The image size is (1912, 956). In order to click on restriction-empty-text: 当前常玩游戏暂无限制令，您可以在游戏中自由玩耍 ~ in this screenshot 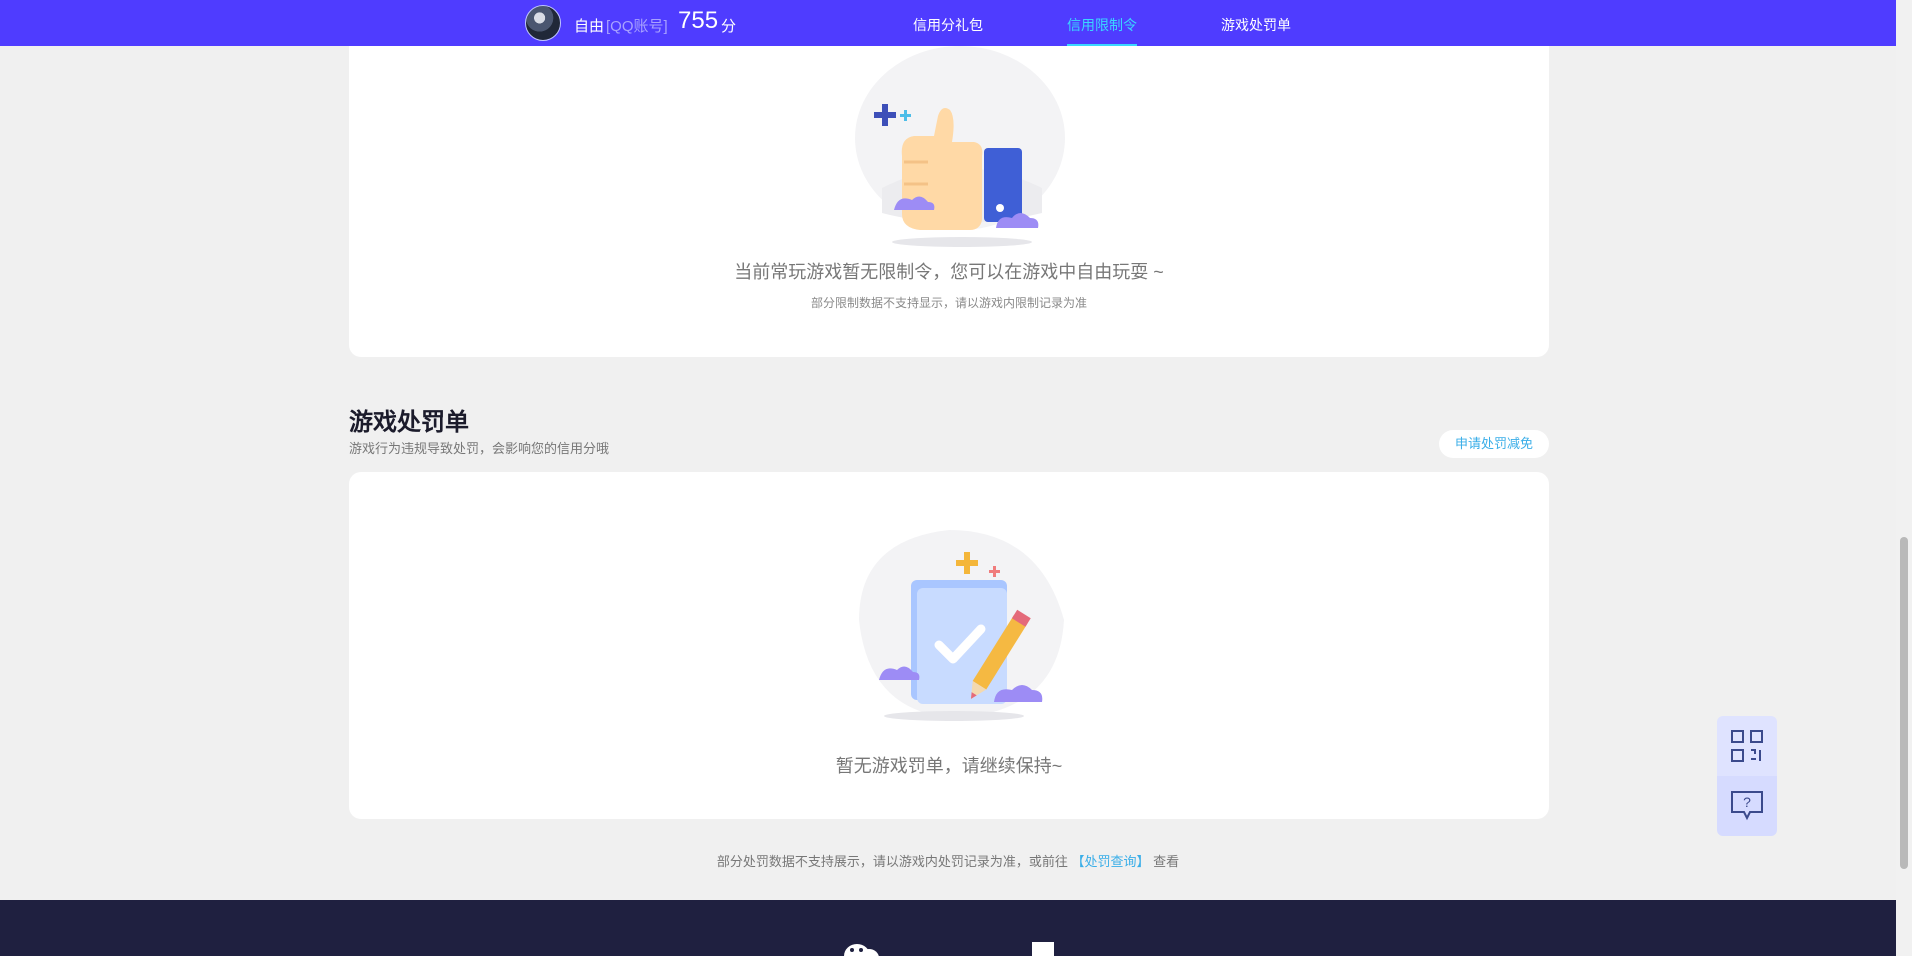, I will do `click(949, 272)`.